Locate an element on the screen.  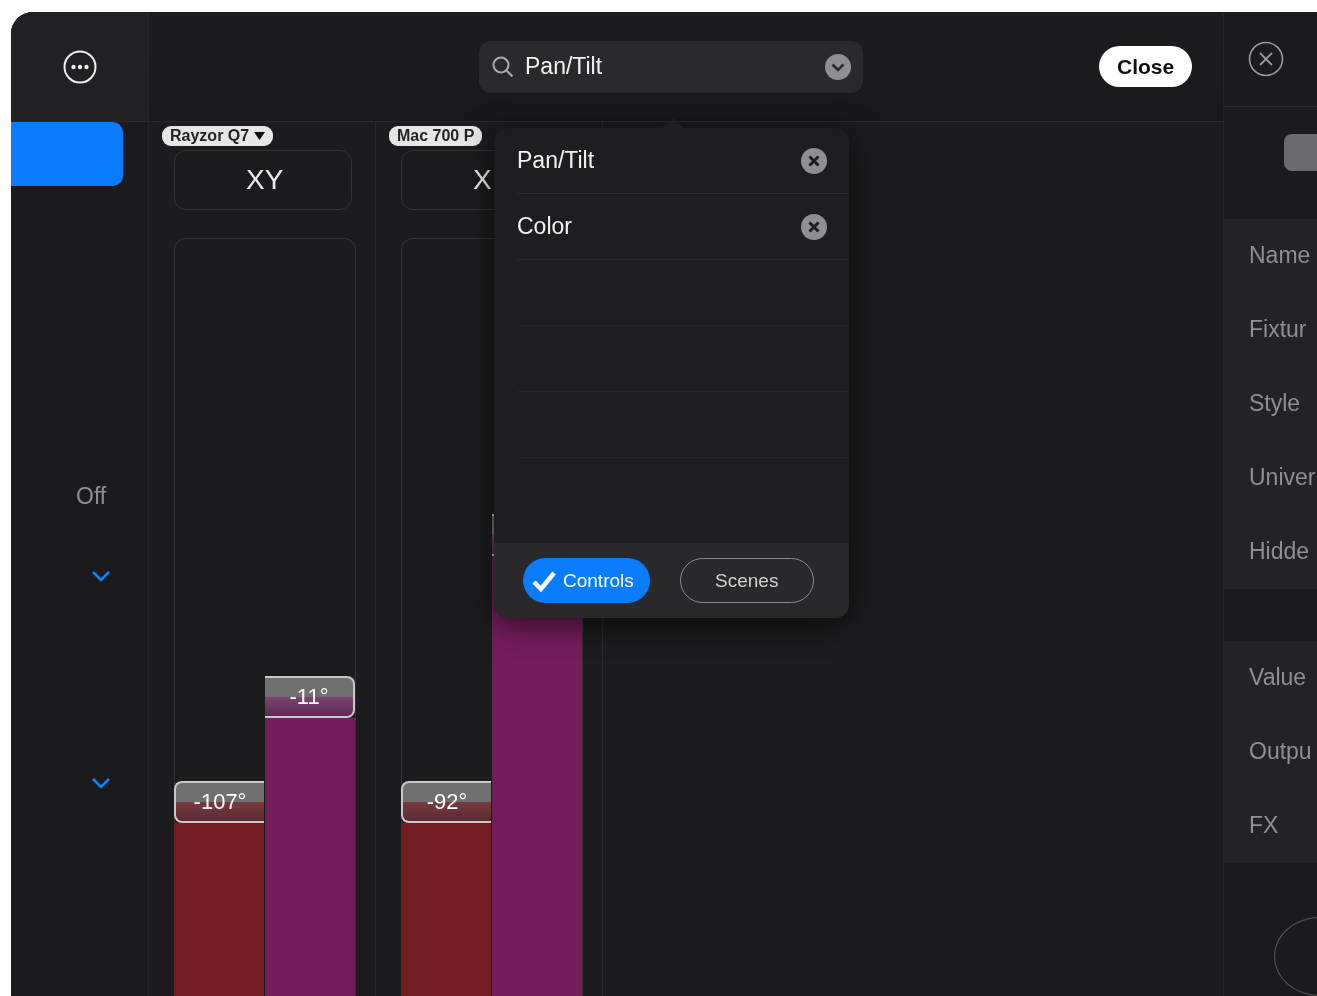
value-handle: -107° is located at coordinates (219, 801).